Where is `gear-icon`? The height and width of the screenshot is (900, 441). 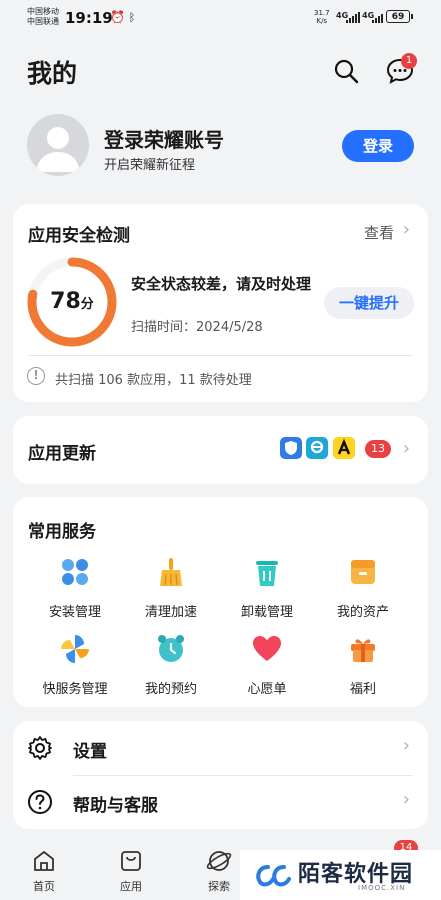 gear-icon is located at coordinates (40, 748).